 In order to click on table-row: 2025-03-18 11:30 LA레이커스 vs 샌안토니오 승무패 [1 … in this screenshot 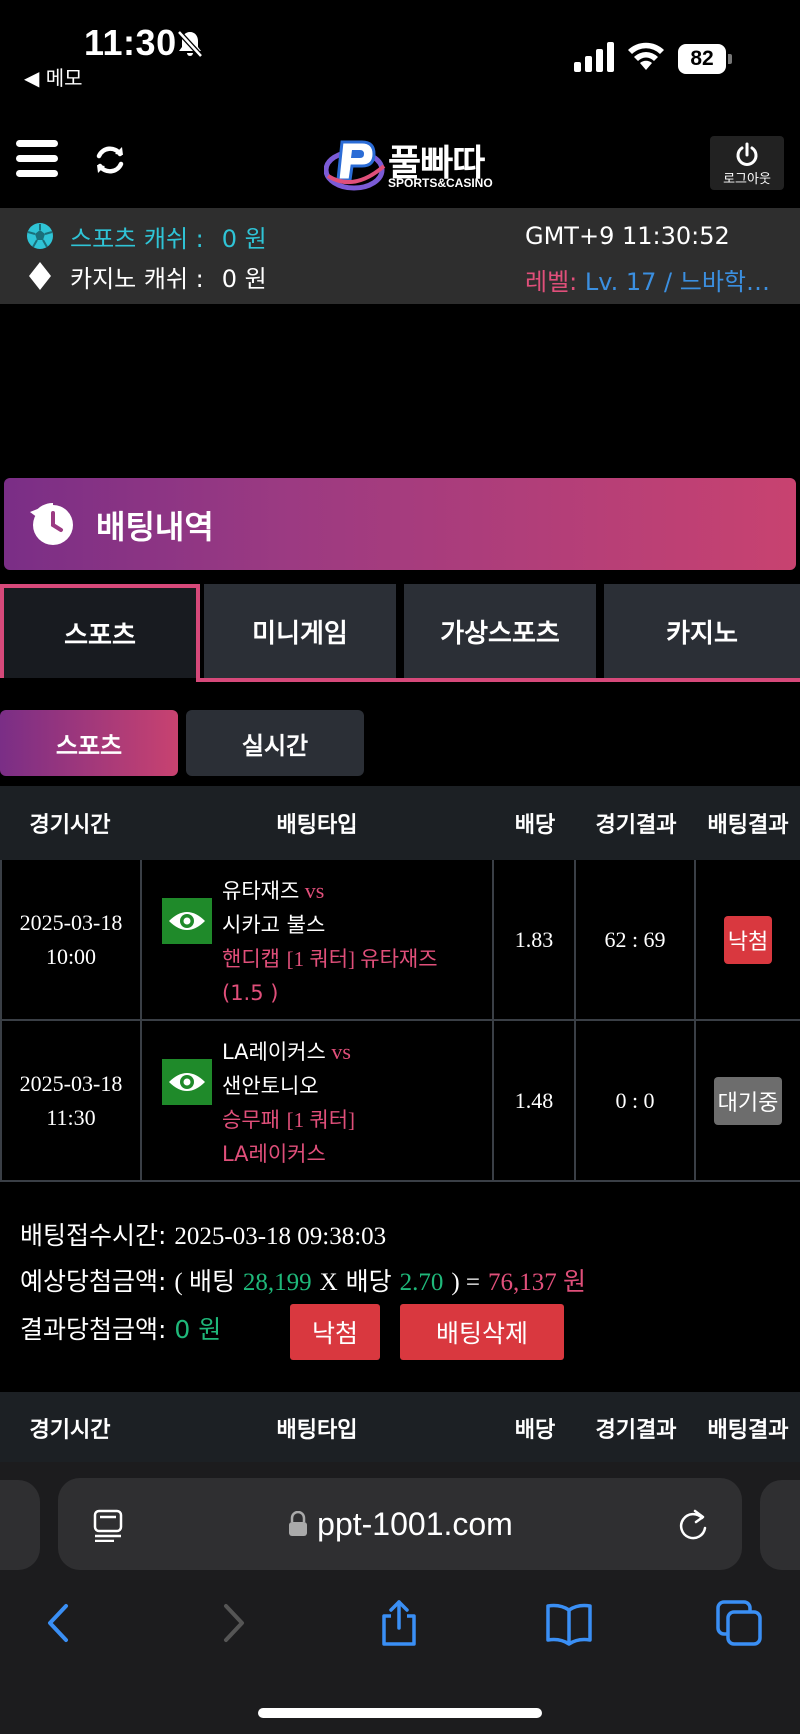, I will do `click(400, 1101)`.